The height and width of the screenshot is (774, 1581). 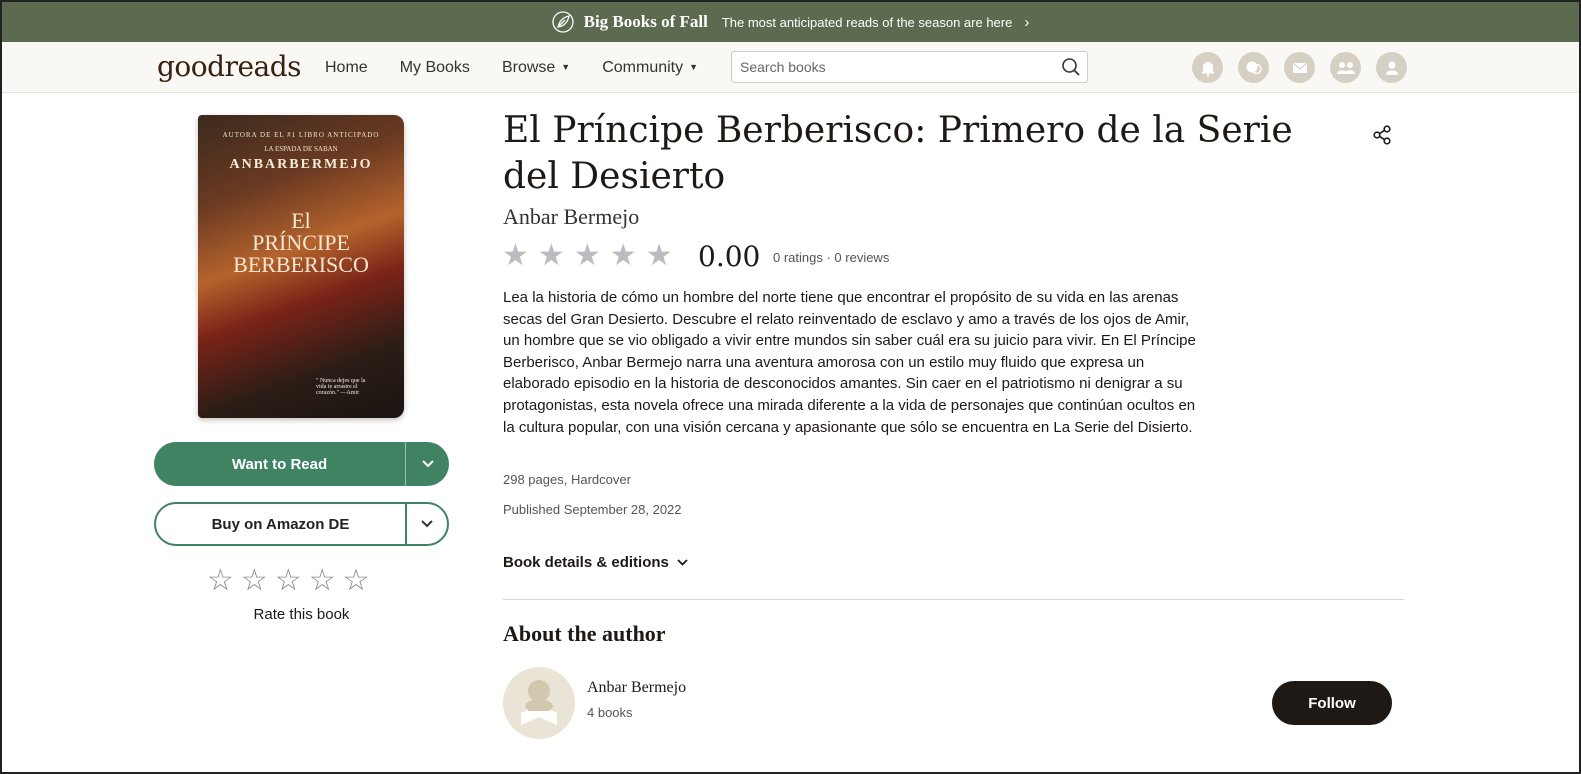 What do you see at coordinates (562, 22) in the screenshot?
I see `leaf-icon` at bounding box center [562, 22].